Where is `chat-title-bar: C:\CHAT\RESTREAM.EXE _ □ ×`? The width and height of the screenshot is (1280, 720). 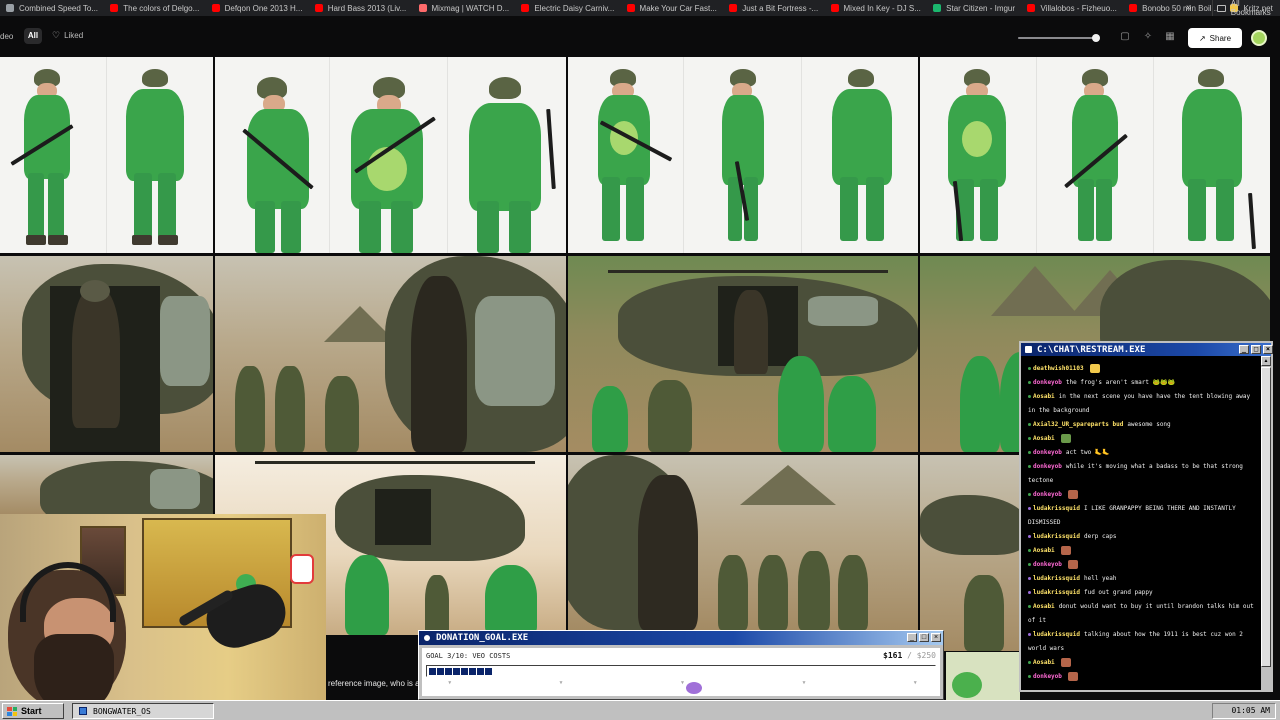
chat-title-bar: C:\CHAT\RESTREAM.EXE _ □ × is located at coordinates (1147, 349).